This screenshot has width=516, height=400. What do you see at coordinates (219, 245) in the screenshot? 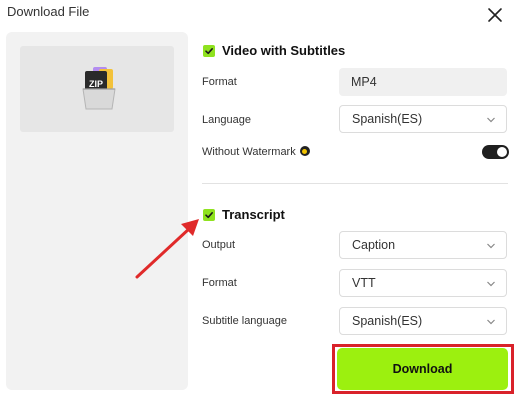
I see `output-label: Output` at bounding box center [219, 245].